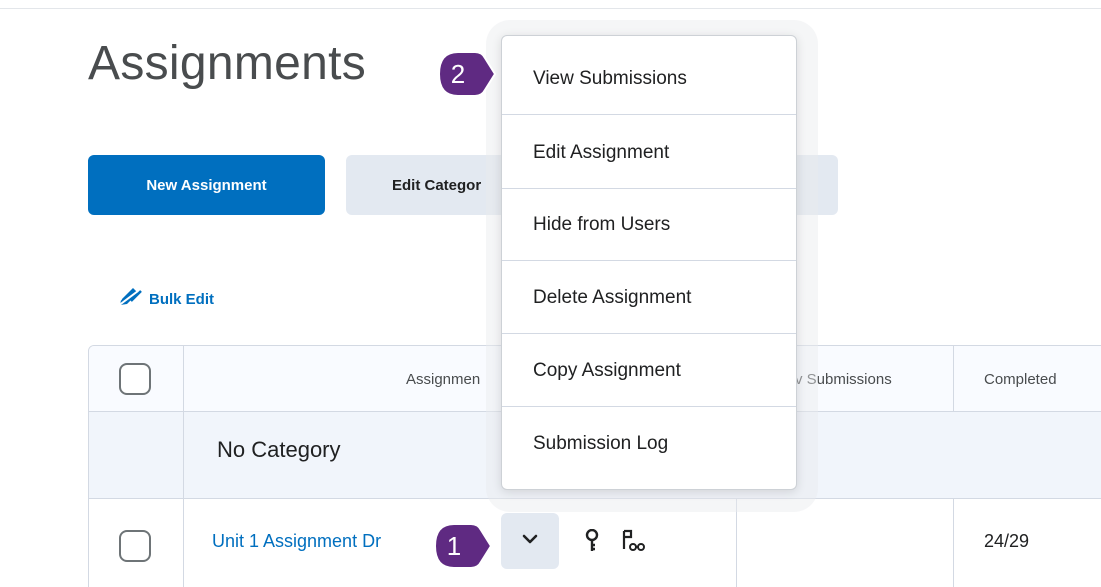  What do you see at coordinates (130, 299) in the screenshot?
I see `pencil-icon` at bounding box center [130, 299].